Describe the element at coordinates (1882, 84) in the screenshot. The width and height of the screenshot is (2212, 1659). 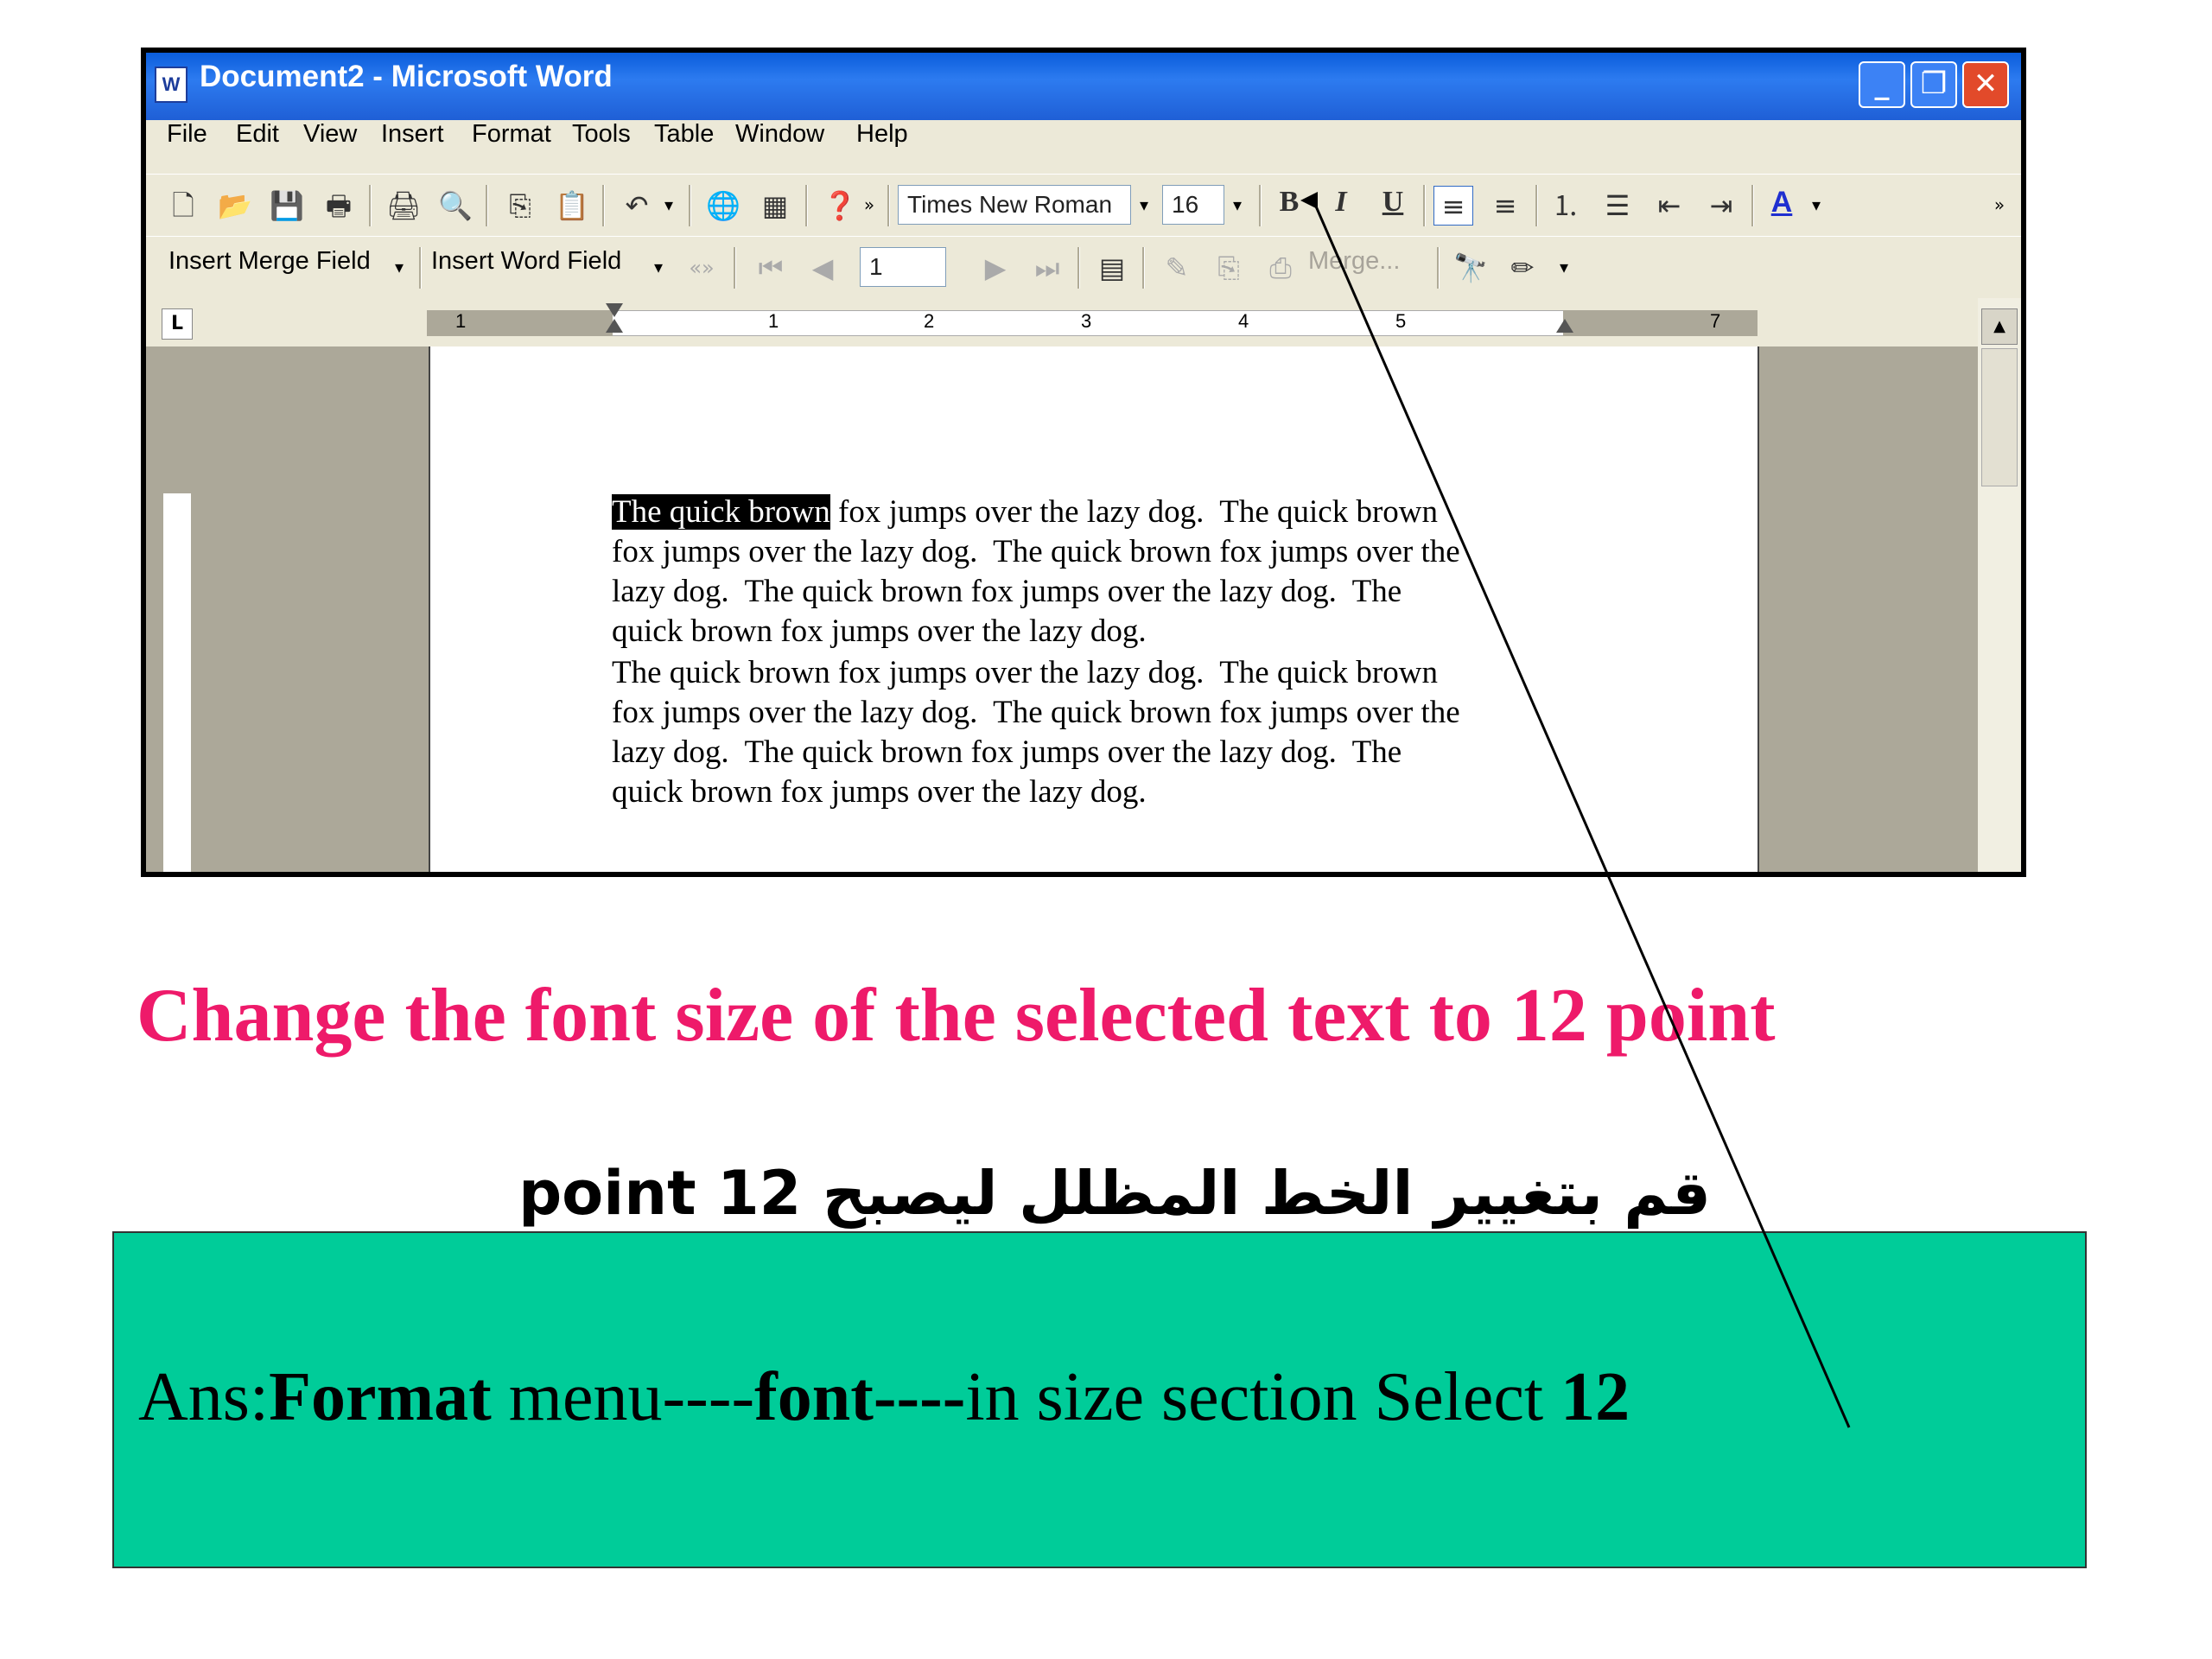
I see `minimize-icon: _` at that location.